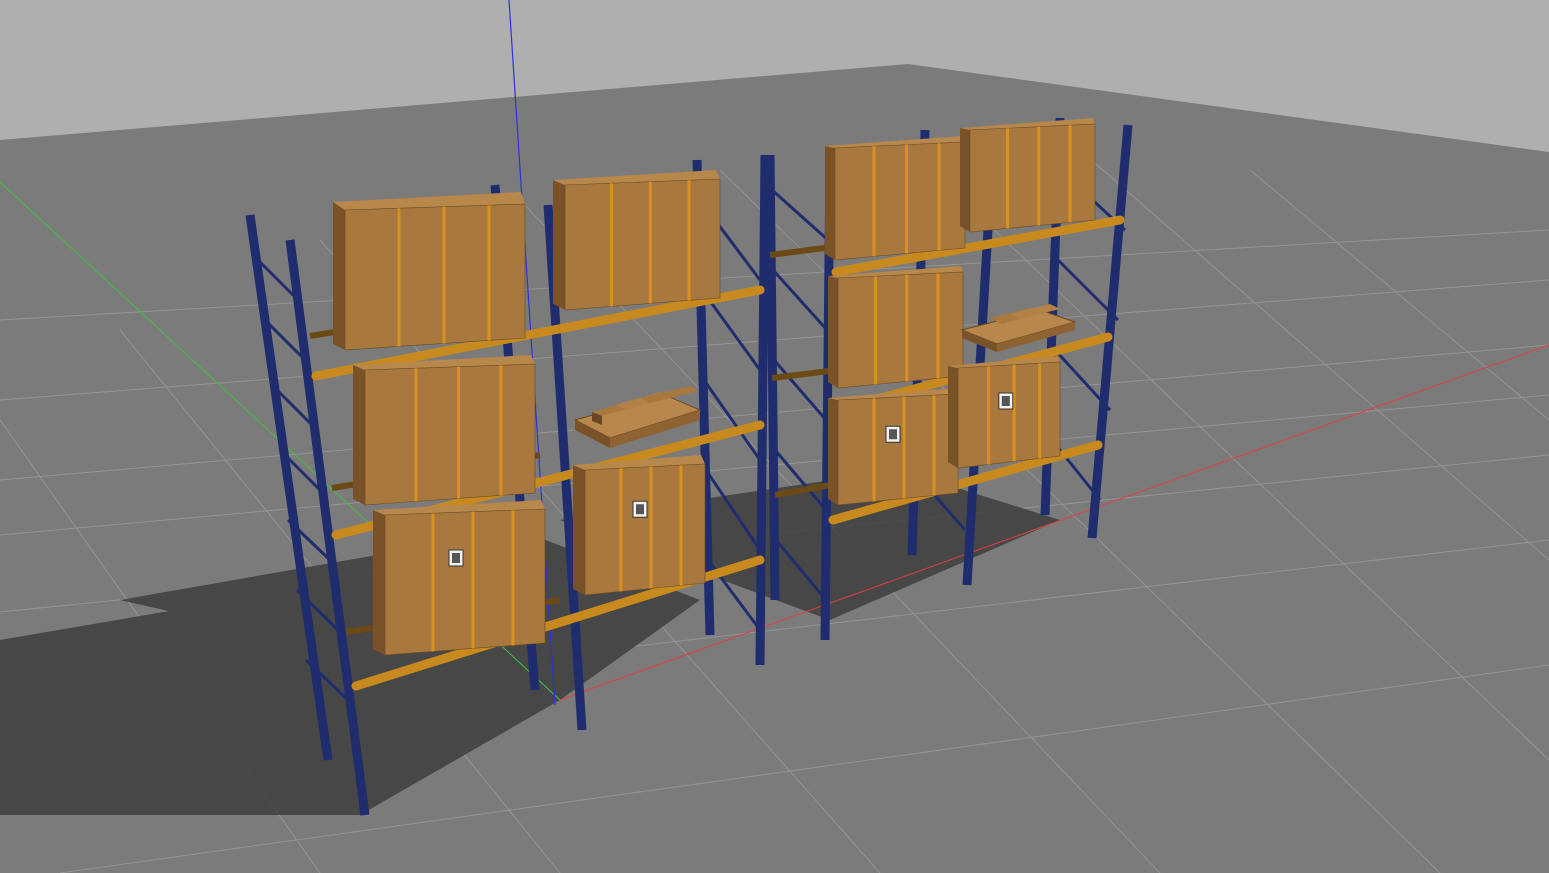  Describe the element at coordinates (642, 244) in the screenshot. I see `box-left-top-2-front` at that location.